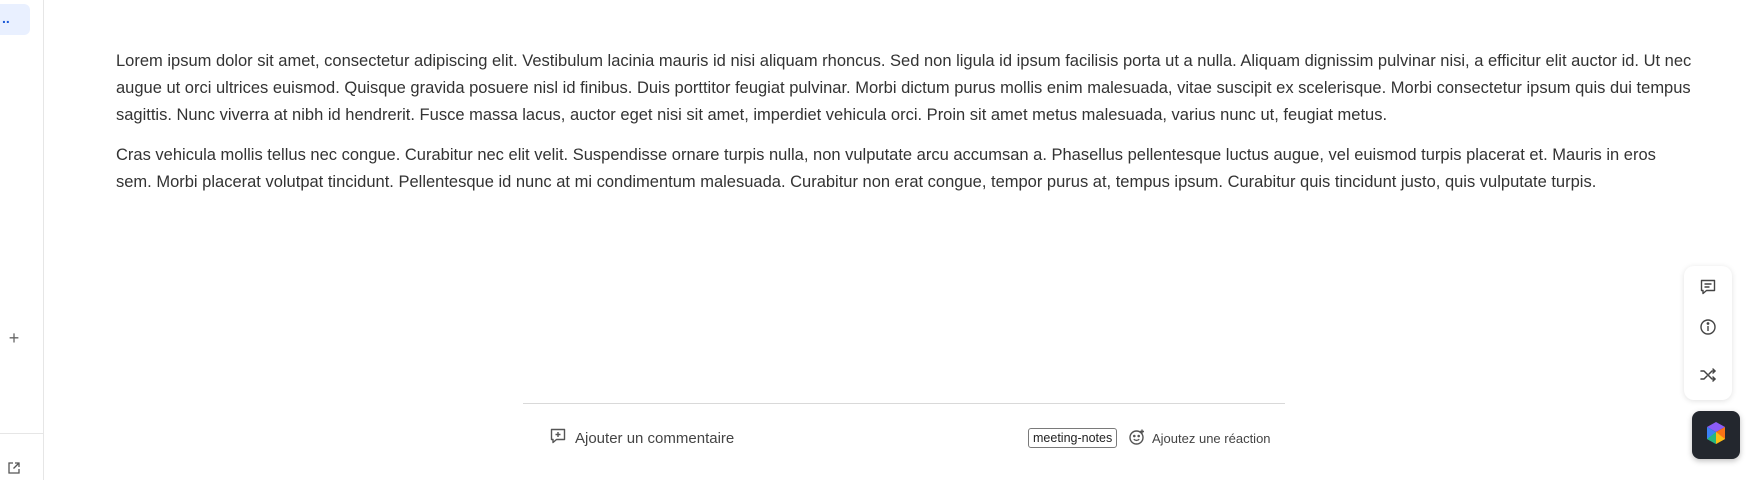 This screenshot has width=1760, height=480. Describe the element at coordinates (6, 18) in the screenshot. I see `sidebar-item-label: ..` at that location.